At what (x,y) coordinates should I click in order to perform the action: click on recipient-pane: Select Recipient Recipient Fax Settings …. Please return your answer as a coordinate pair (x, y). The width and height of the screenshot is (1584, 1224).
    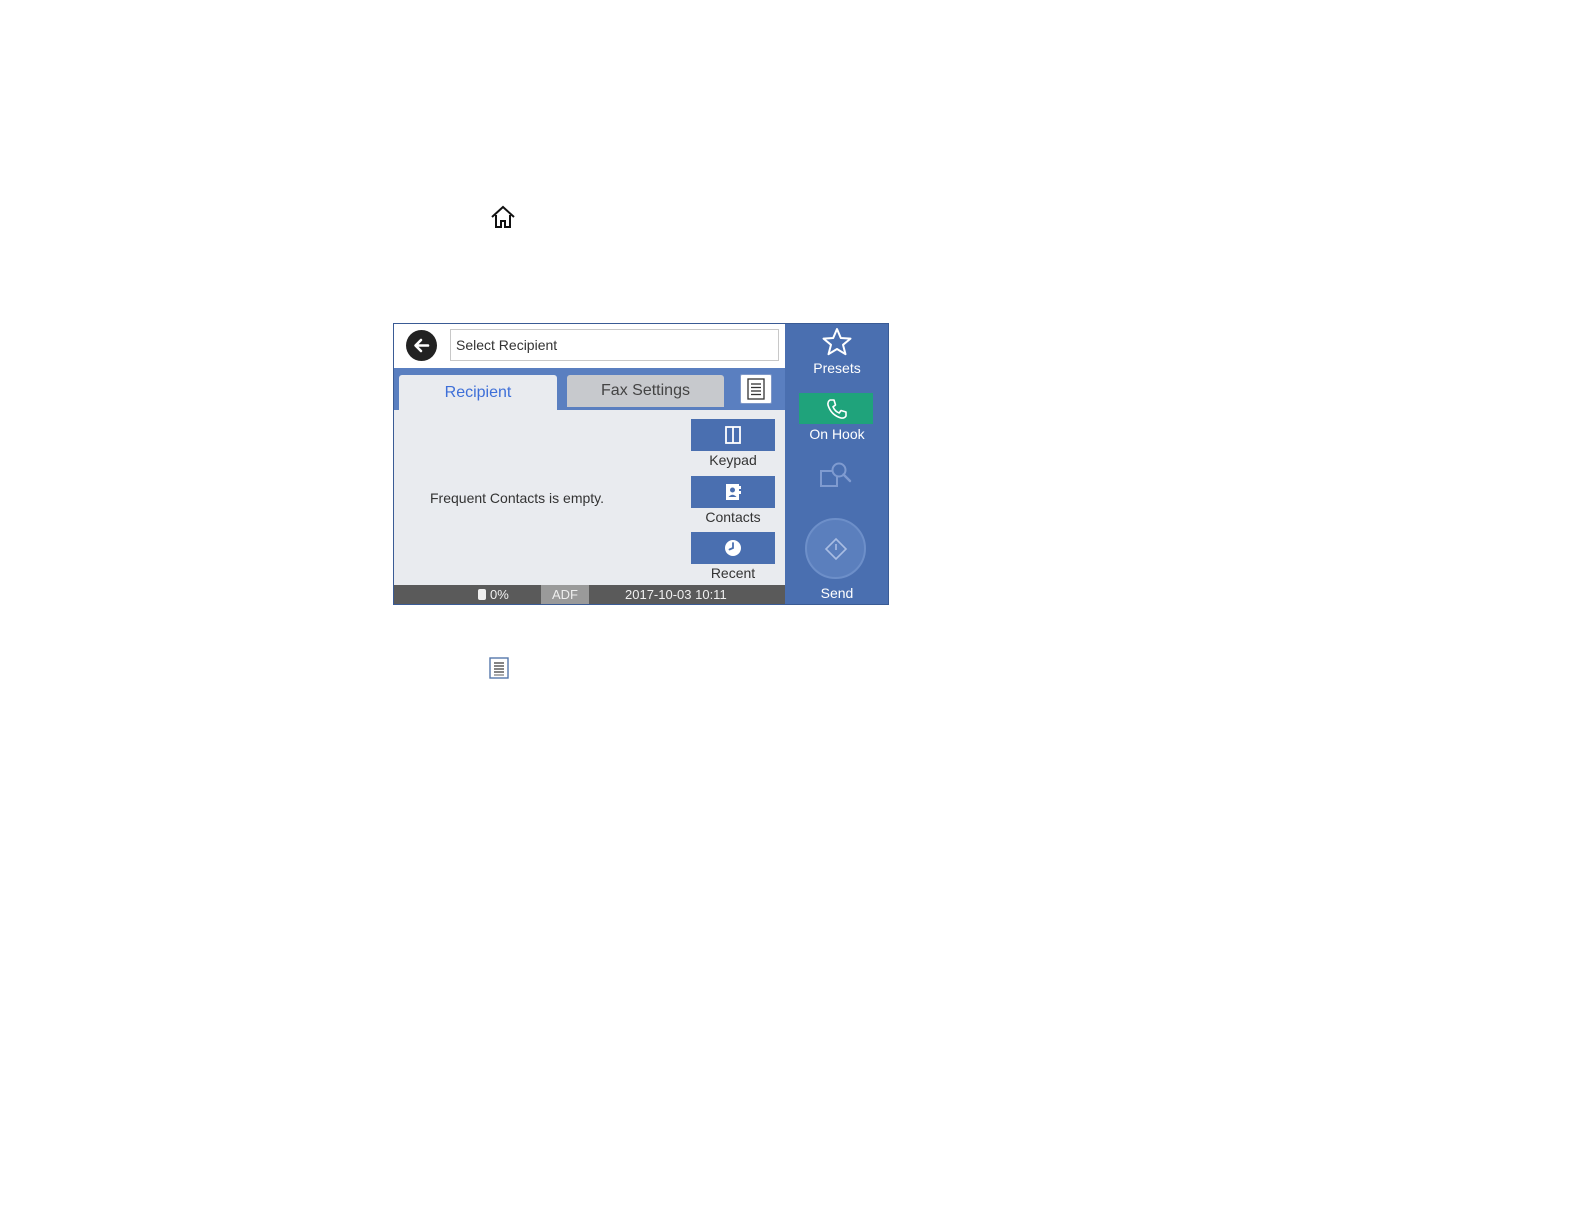
    Looking at the image, I should click on (589, 464).